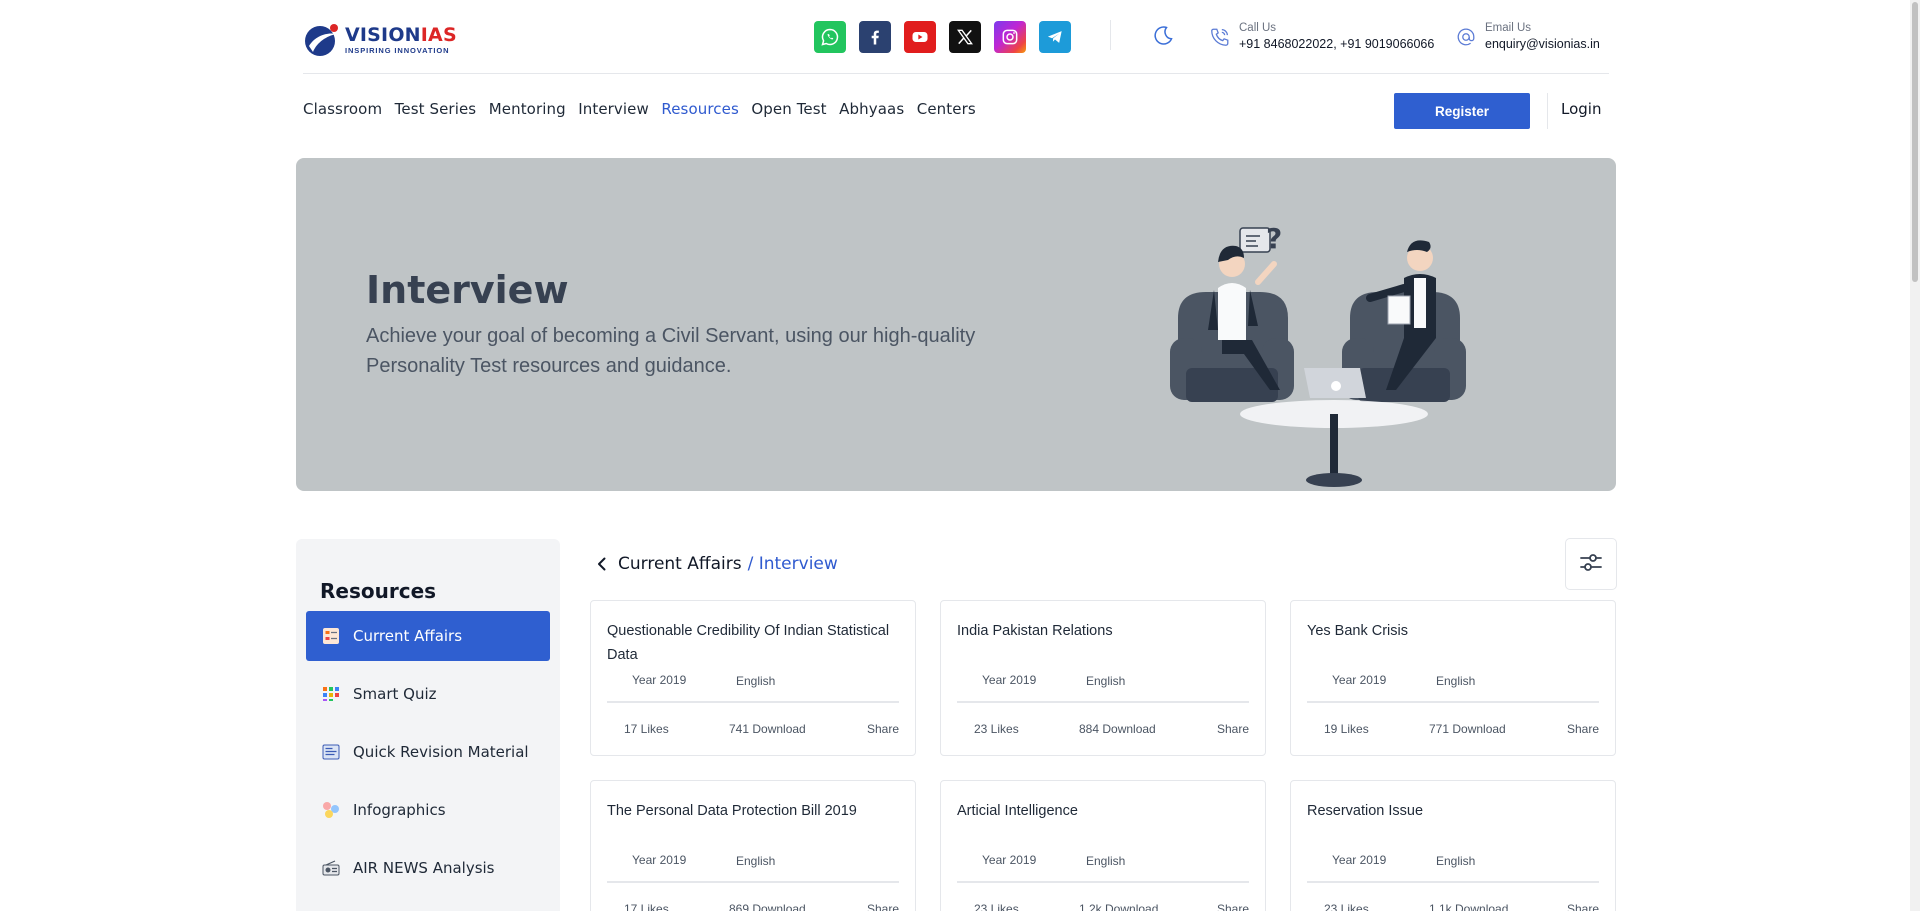 This screenshot has height=911, width=1920. What do you see at coordinates (1103, 811) in the screenshot?
I see `card-title: Articial Intelligence` at bounding box center [1103, 811].